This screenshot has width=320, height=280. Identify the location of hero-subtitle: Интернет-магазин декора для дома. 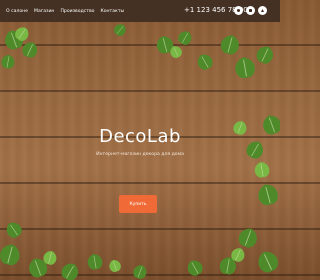
(140, 154).